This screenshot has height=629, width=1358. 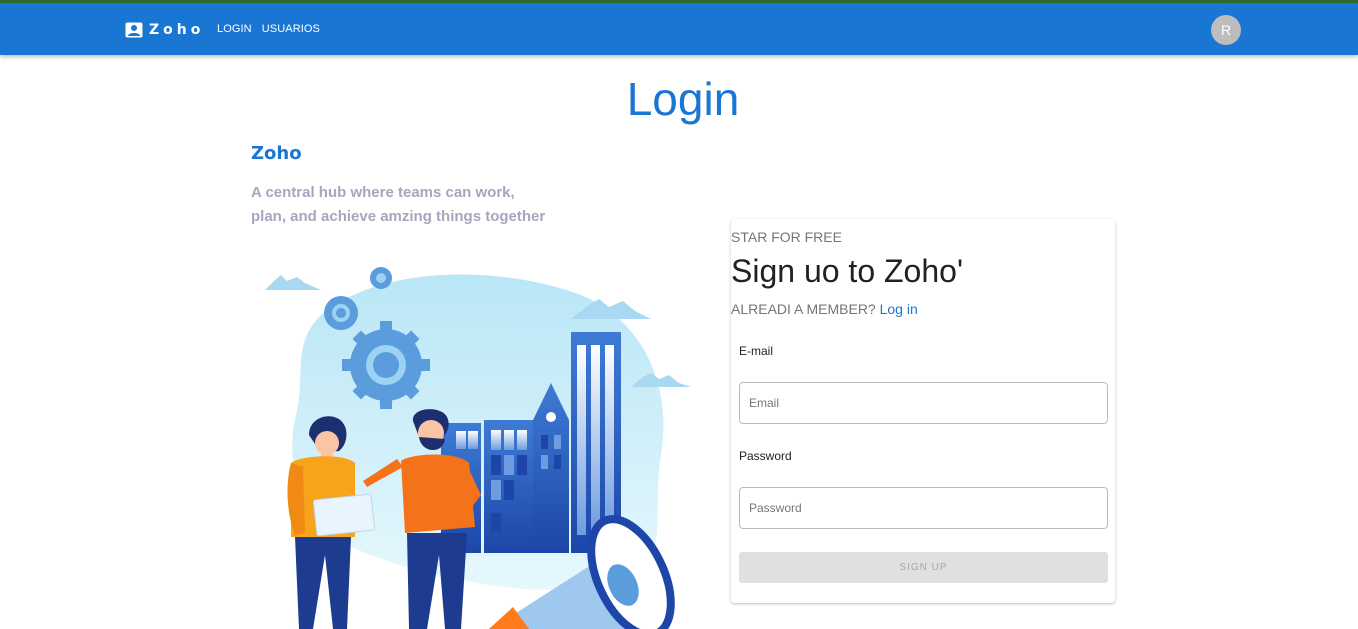 What do you see at coordinates (134, 30) in the screenshot?
I see `account-box-icon` at bounding box center [134, 30].